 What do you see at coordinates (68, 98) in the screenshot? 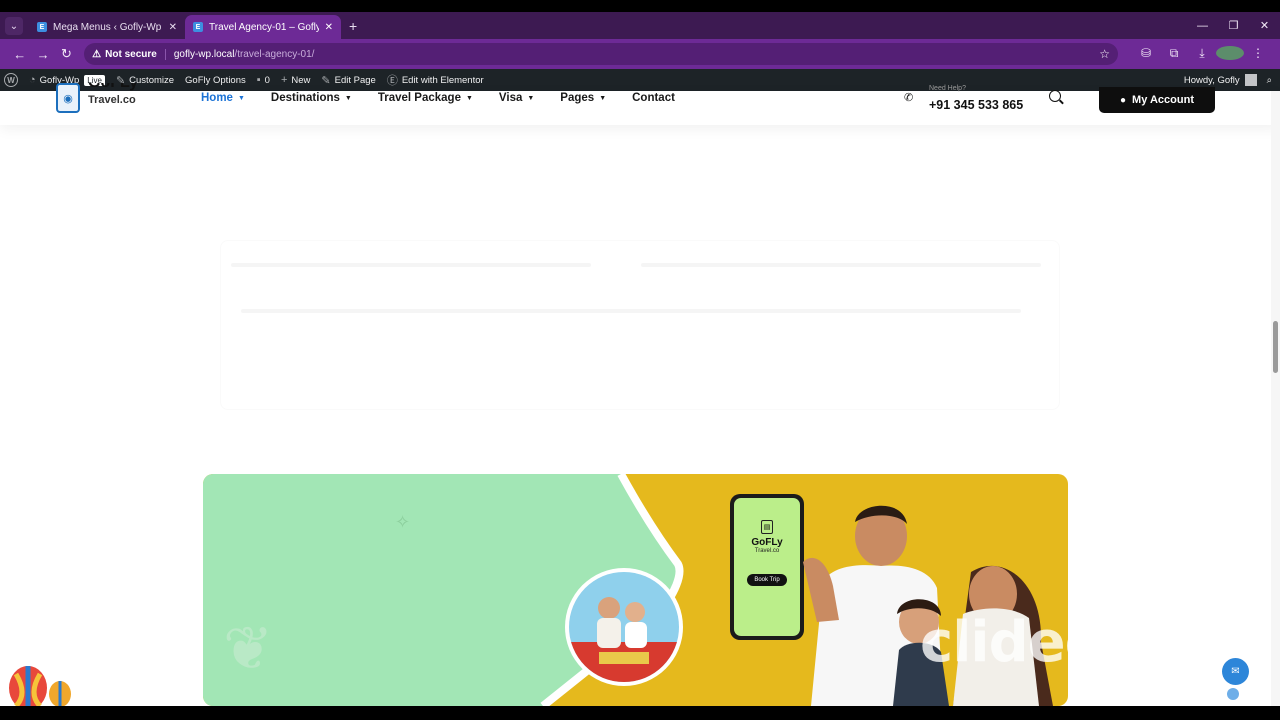
I see `logo-passport-icon: ◉` at bounding box center [68, 98].